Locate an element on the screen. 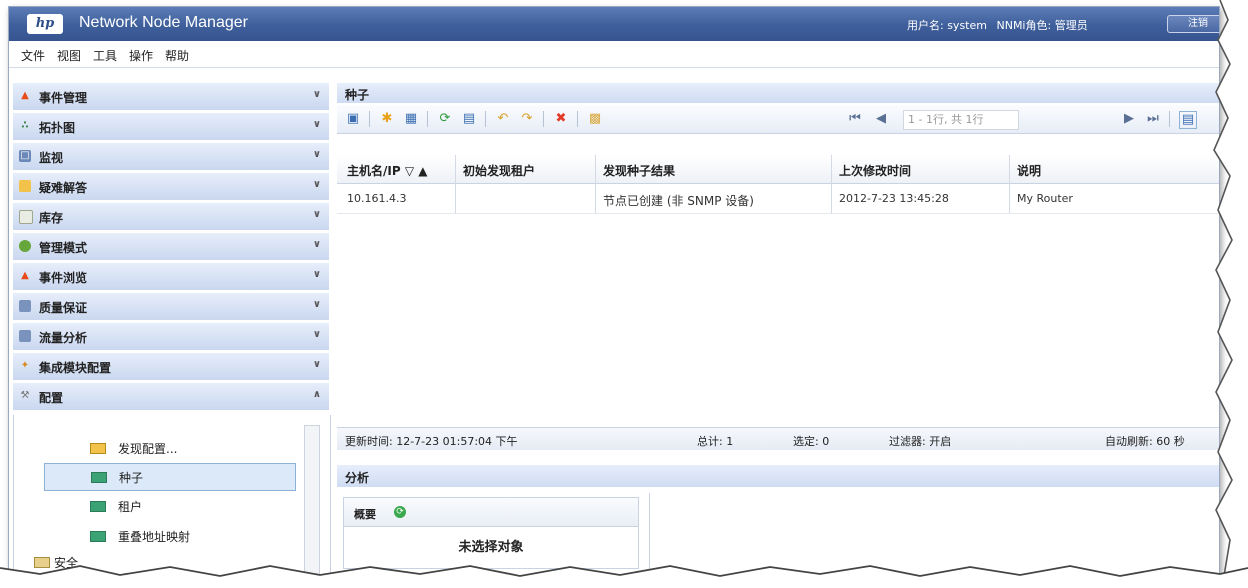 The height and width of the screenshot is (588, 1248). column-header-note: 说明 is located at coordinates (1029, 170).